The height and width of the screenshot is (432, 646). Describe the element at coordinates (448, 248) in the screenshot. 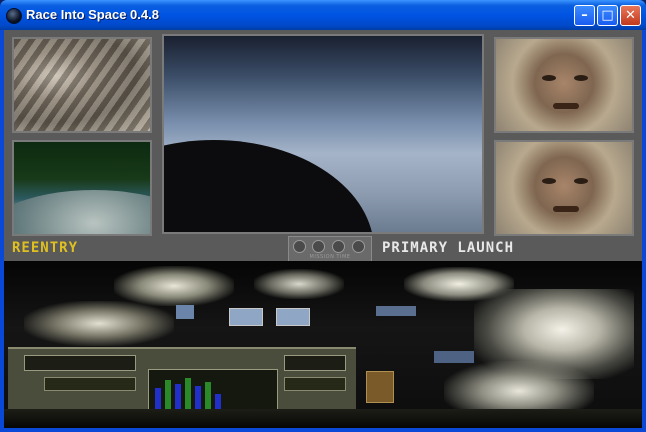

I see `primary-launch-label: PRIMARY LAUNCH` at that location.